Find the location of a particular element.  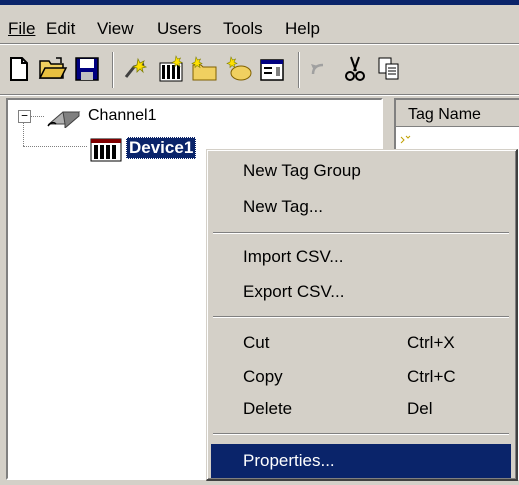

toolbar is located at coordinates (259, 70).